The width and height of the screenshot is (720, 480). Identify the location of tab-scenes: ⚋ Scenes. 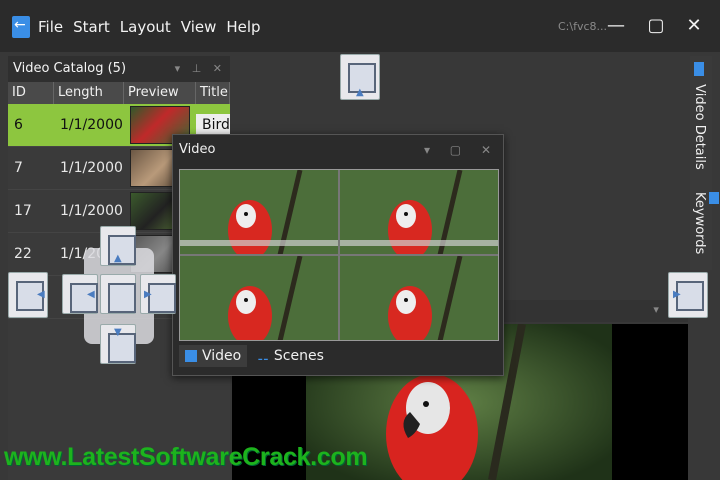
(290, 356).